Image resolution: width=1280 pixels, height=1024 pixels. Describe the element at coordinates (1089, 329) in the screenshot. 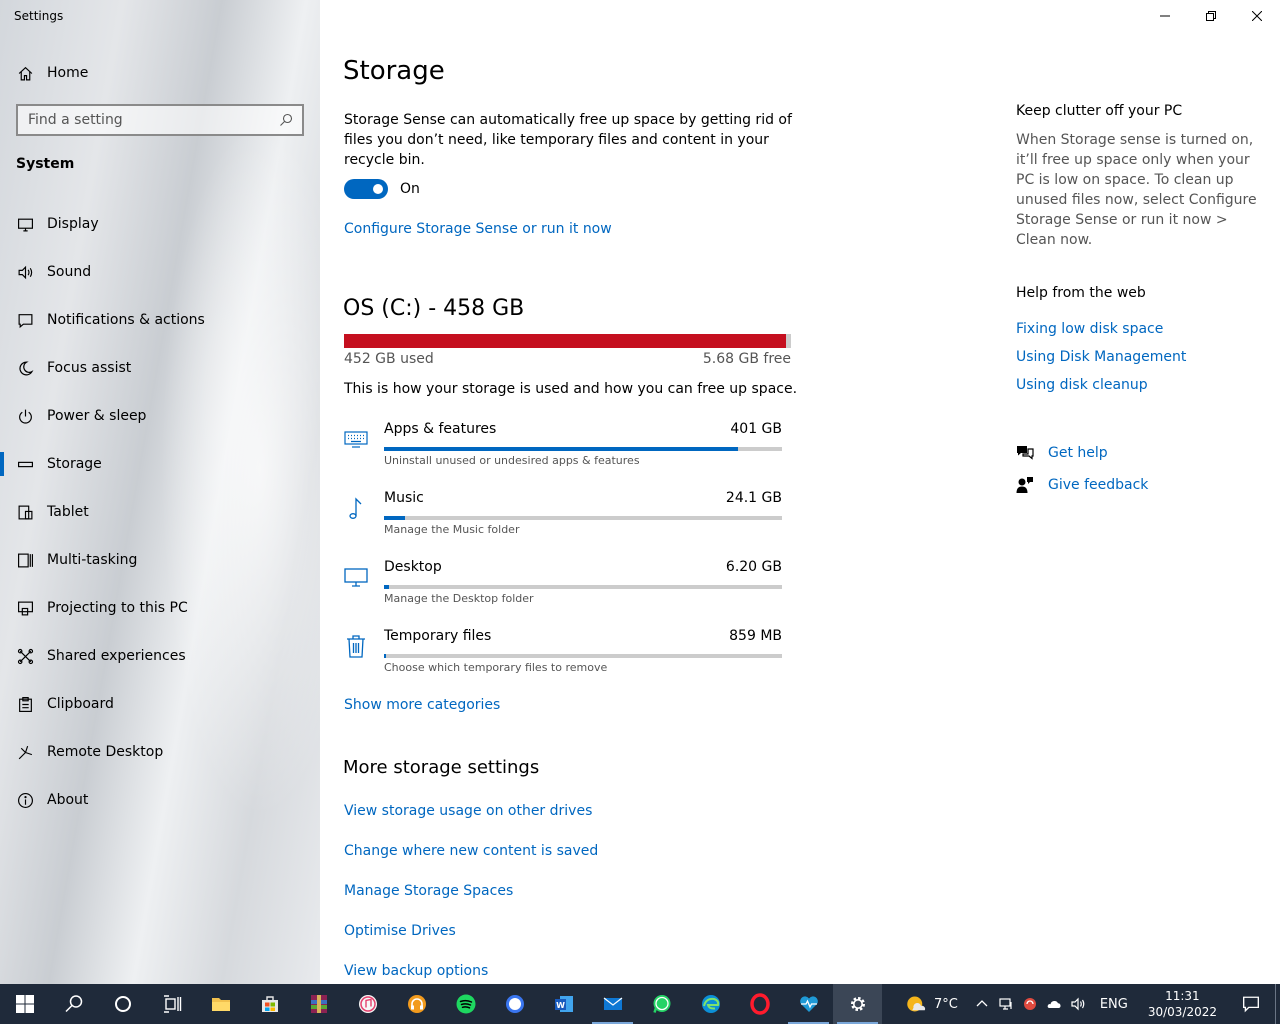

I see `fixing-low-disk-space-link: Fixing low disk space` at that location.